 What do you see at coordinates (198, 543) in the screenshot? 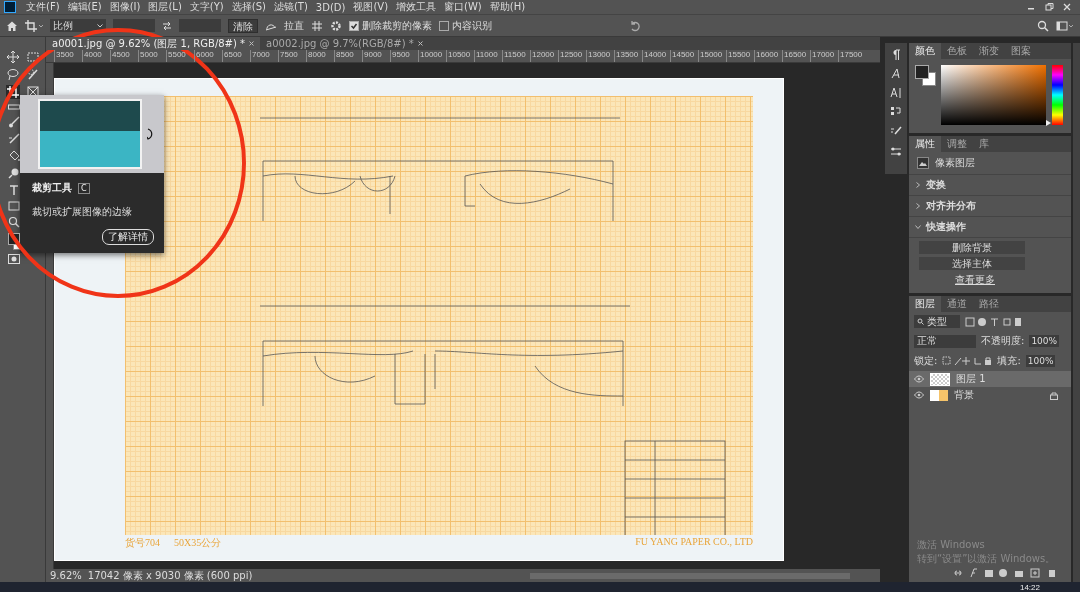
I see `paper-print-text: 50X35公分` at bounding box center [198, 543].